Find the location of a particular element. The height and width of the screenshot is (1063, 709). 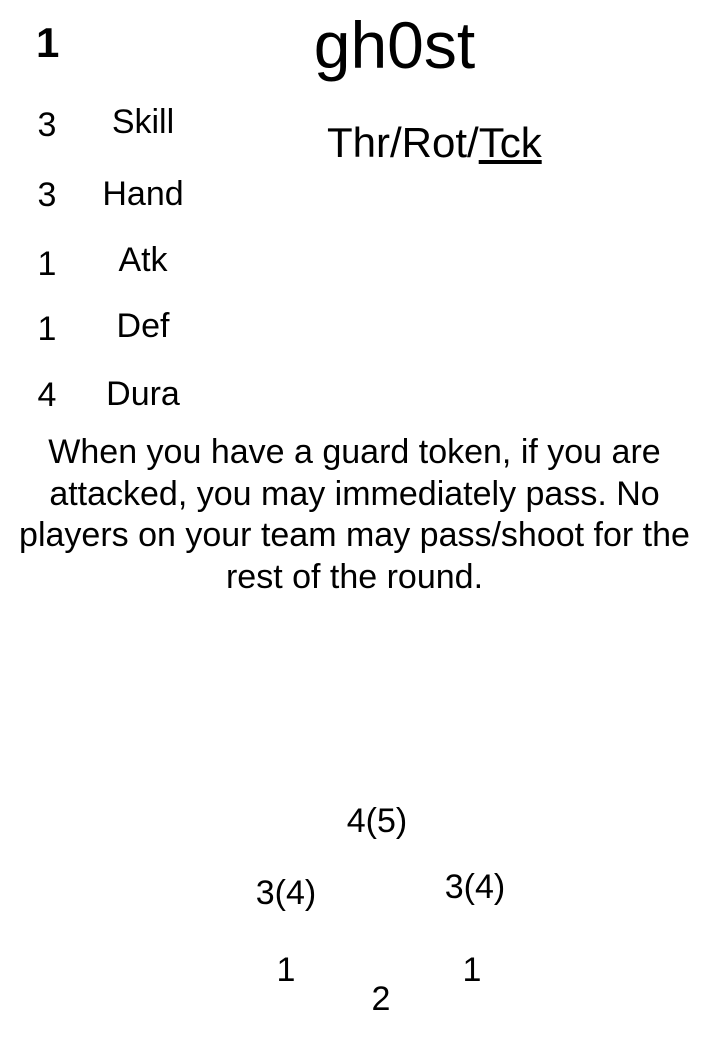

zone-right-low: 1 is located at coordinates (472, 970).